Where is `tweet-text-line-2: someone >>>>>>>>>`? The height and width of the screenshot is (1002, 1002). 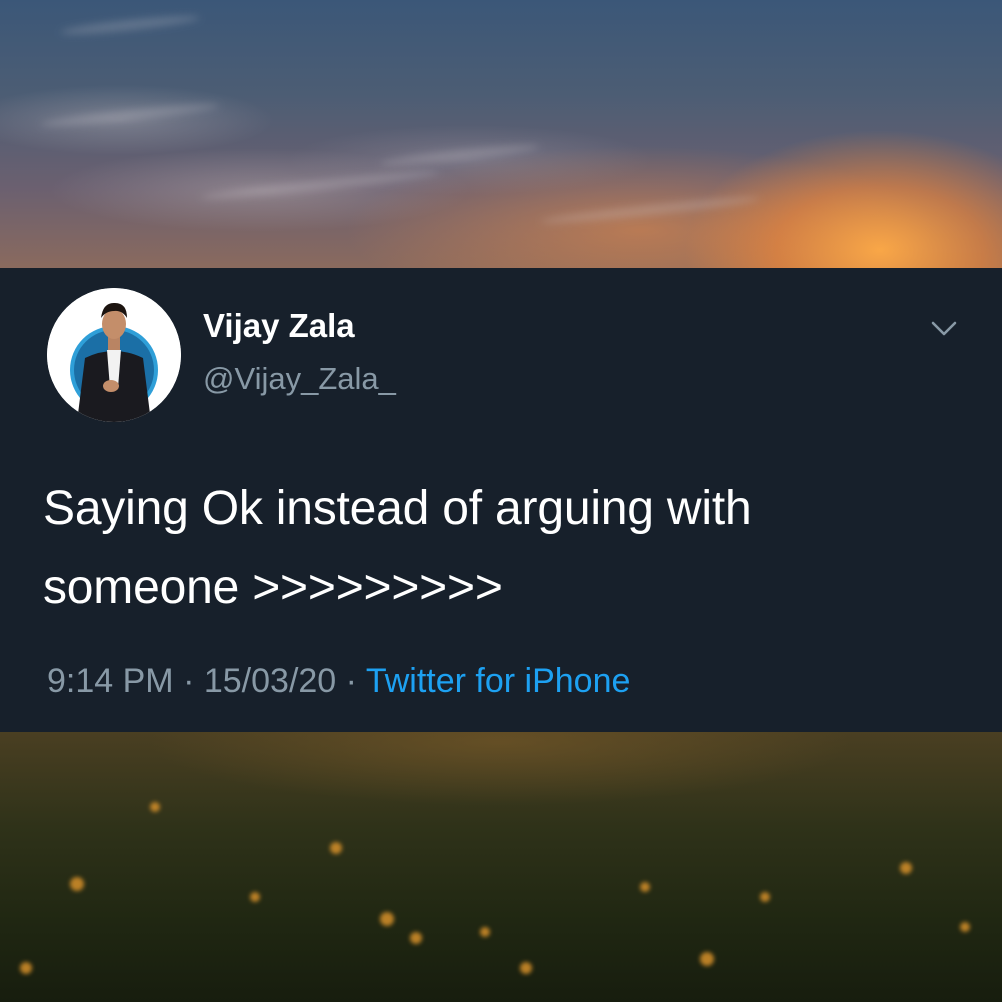
tweet-text-line-2: someone >>>>>>>>> is located at coordinates (273, 587).